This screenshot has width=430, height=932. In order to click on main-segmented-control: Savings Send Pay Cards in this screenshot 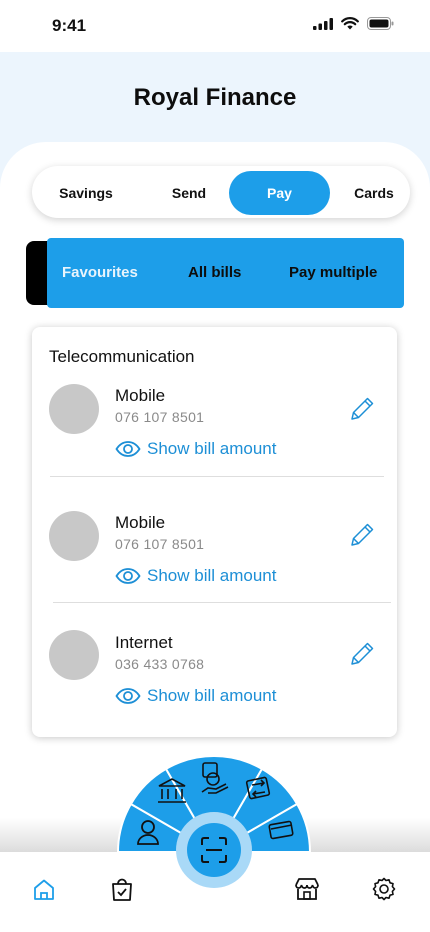, I will do `click(221, 192)`.